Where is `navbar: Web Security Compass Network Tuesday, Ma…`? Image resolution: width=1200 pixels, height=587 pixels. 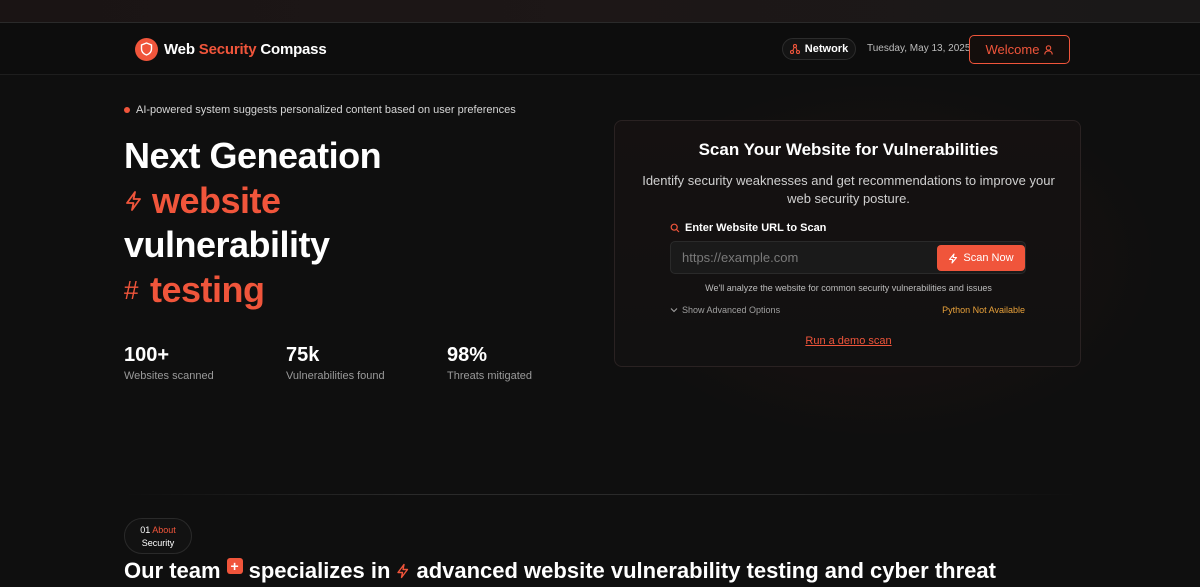
navbar: Web Security Compass Network Tuesday, Ma… is located at coordinates (600, 49).